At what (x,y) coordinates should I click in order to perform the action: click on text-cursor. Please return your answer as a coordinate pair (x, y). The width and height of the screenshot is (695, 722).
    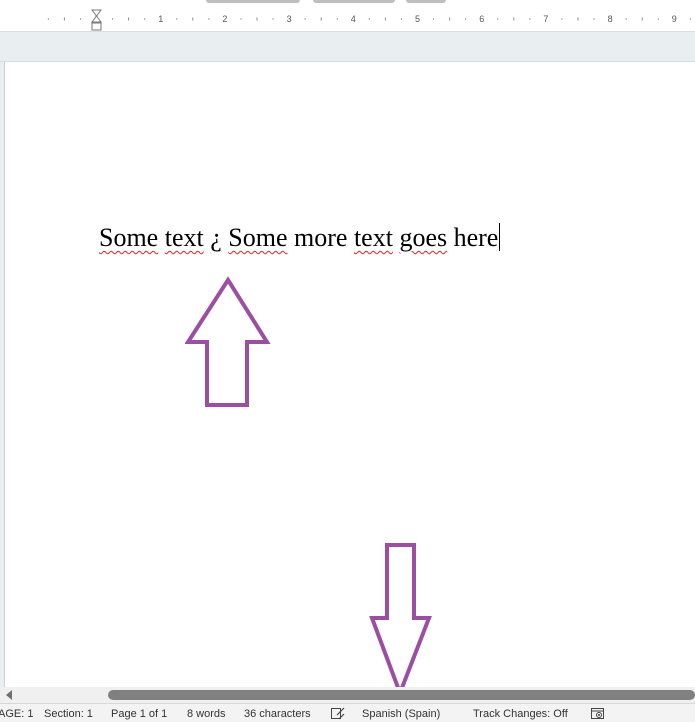
    Looking at the image, I should click on (500, 237).